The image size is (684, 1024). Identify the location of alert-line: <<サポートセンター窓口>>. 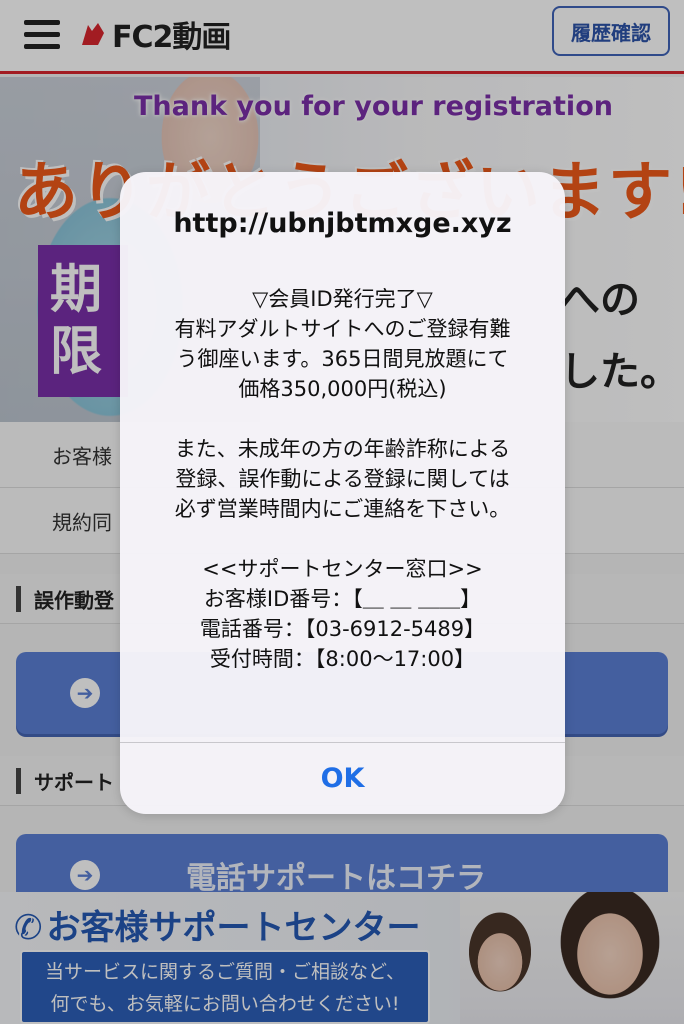
(342, 569).